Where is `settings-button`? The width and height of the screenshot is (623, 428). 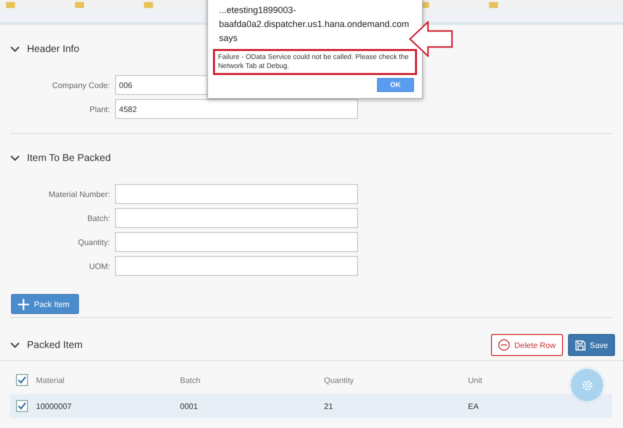
settings-button is located at coordinates (587, 385).